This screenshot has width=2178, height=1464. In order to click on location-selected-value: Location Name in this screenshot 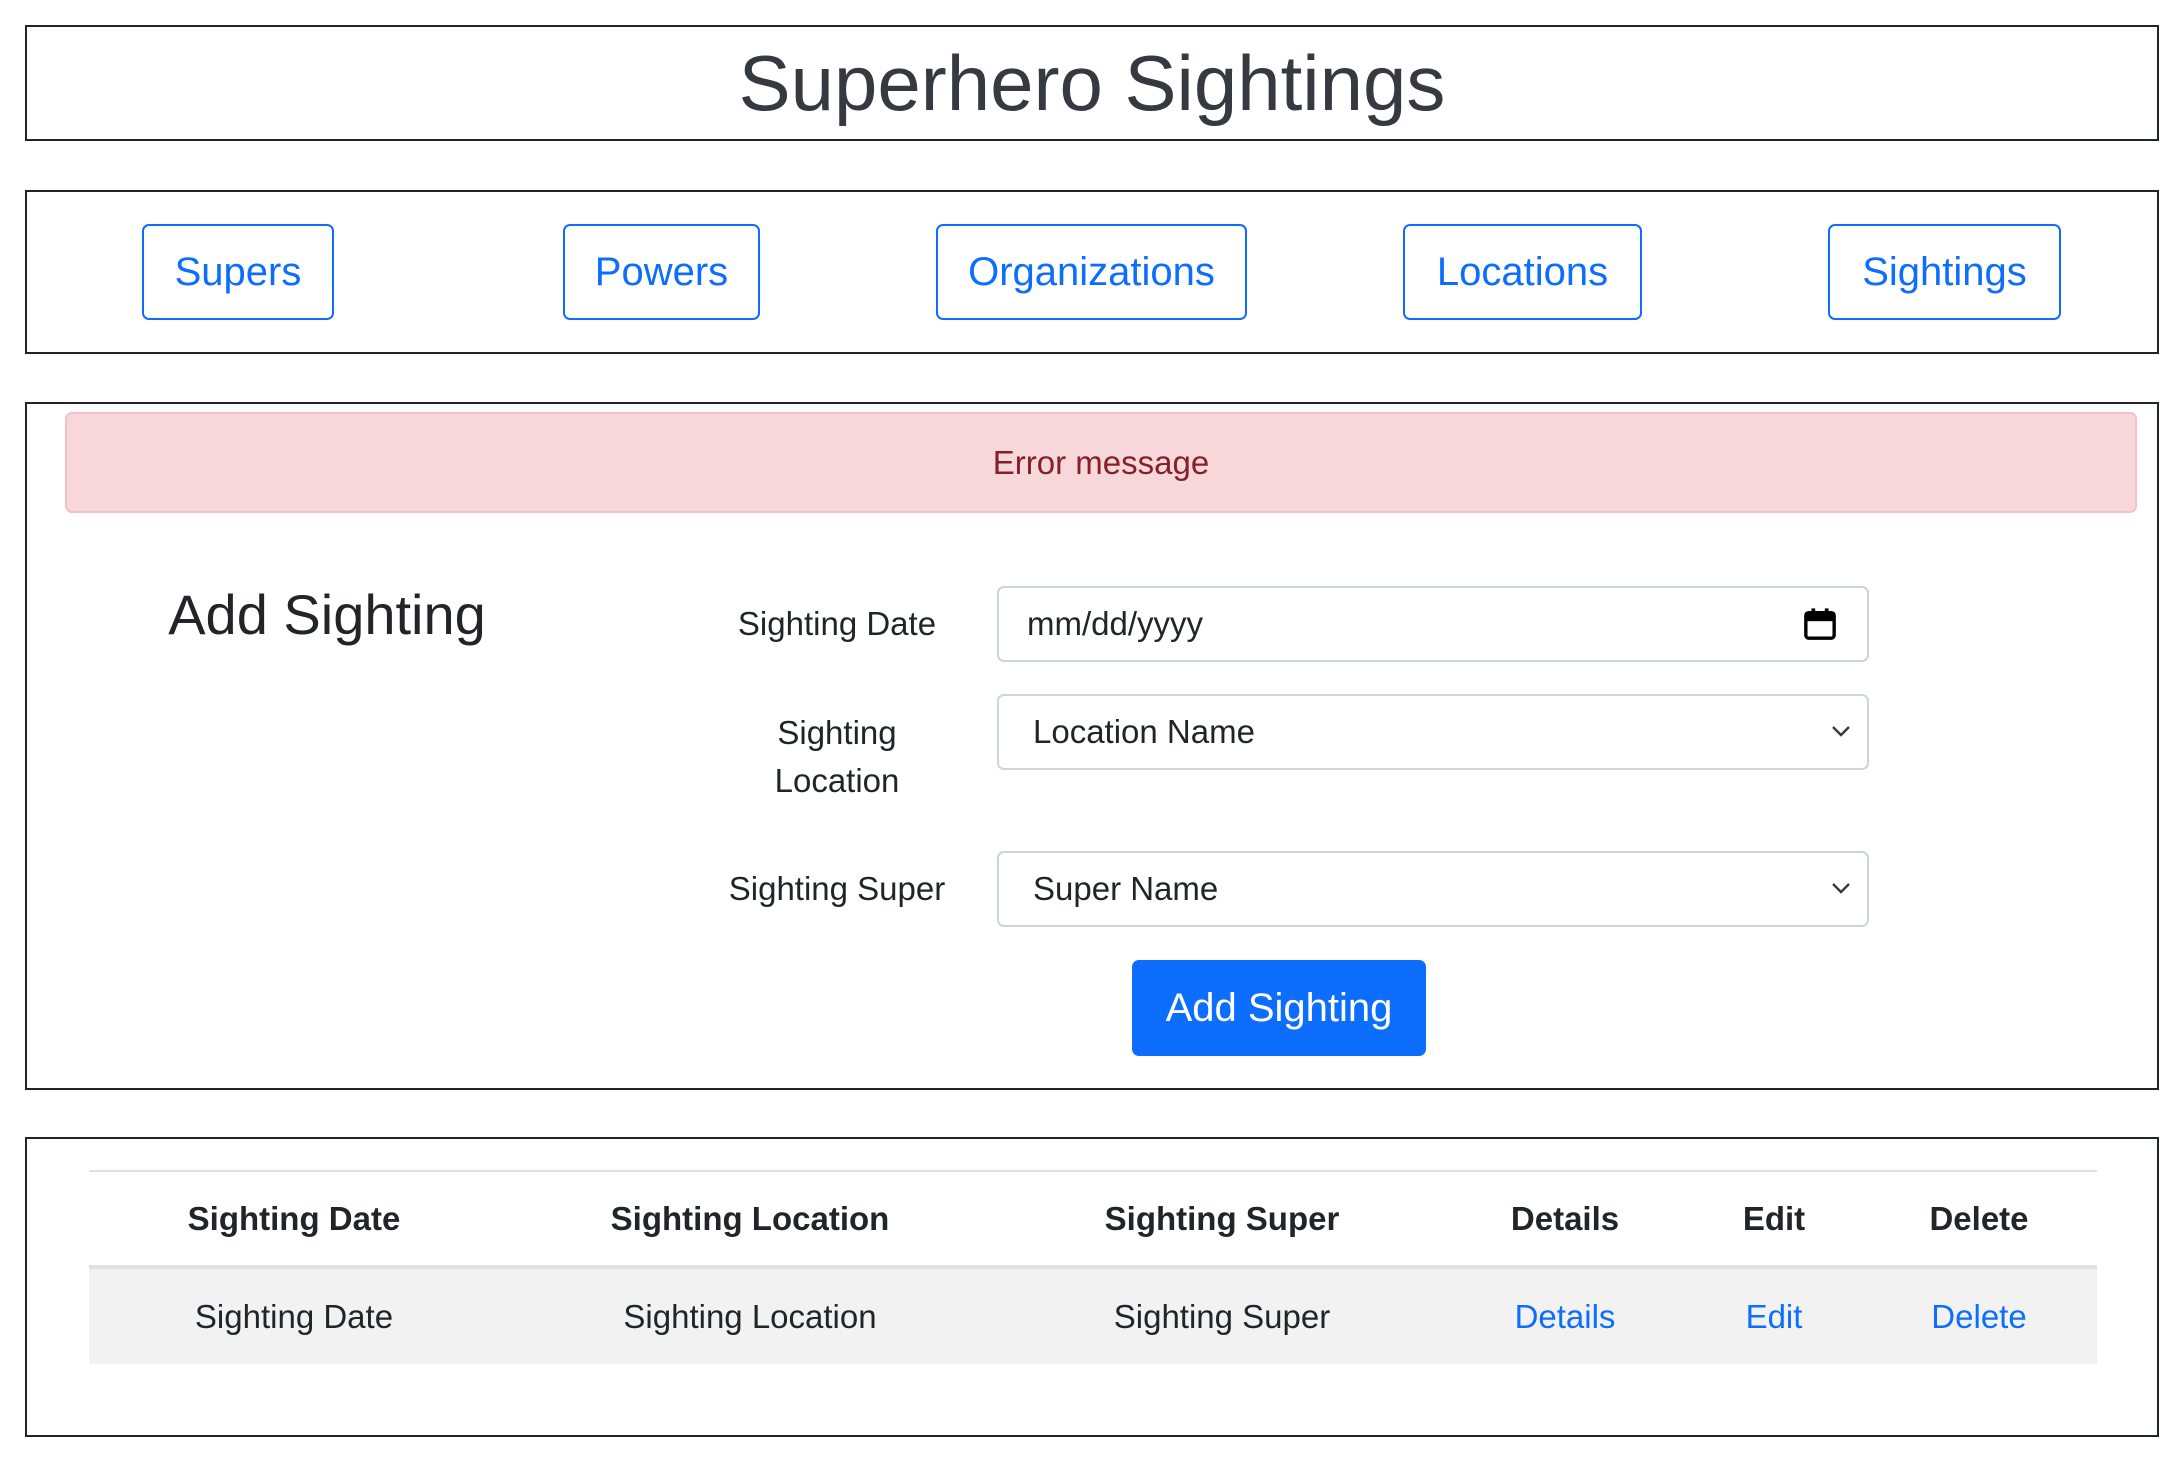, I will do `click(1144, 731)`.